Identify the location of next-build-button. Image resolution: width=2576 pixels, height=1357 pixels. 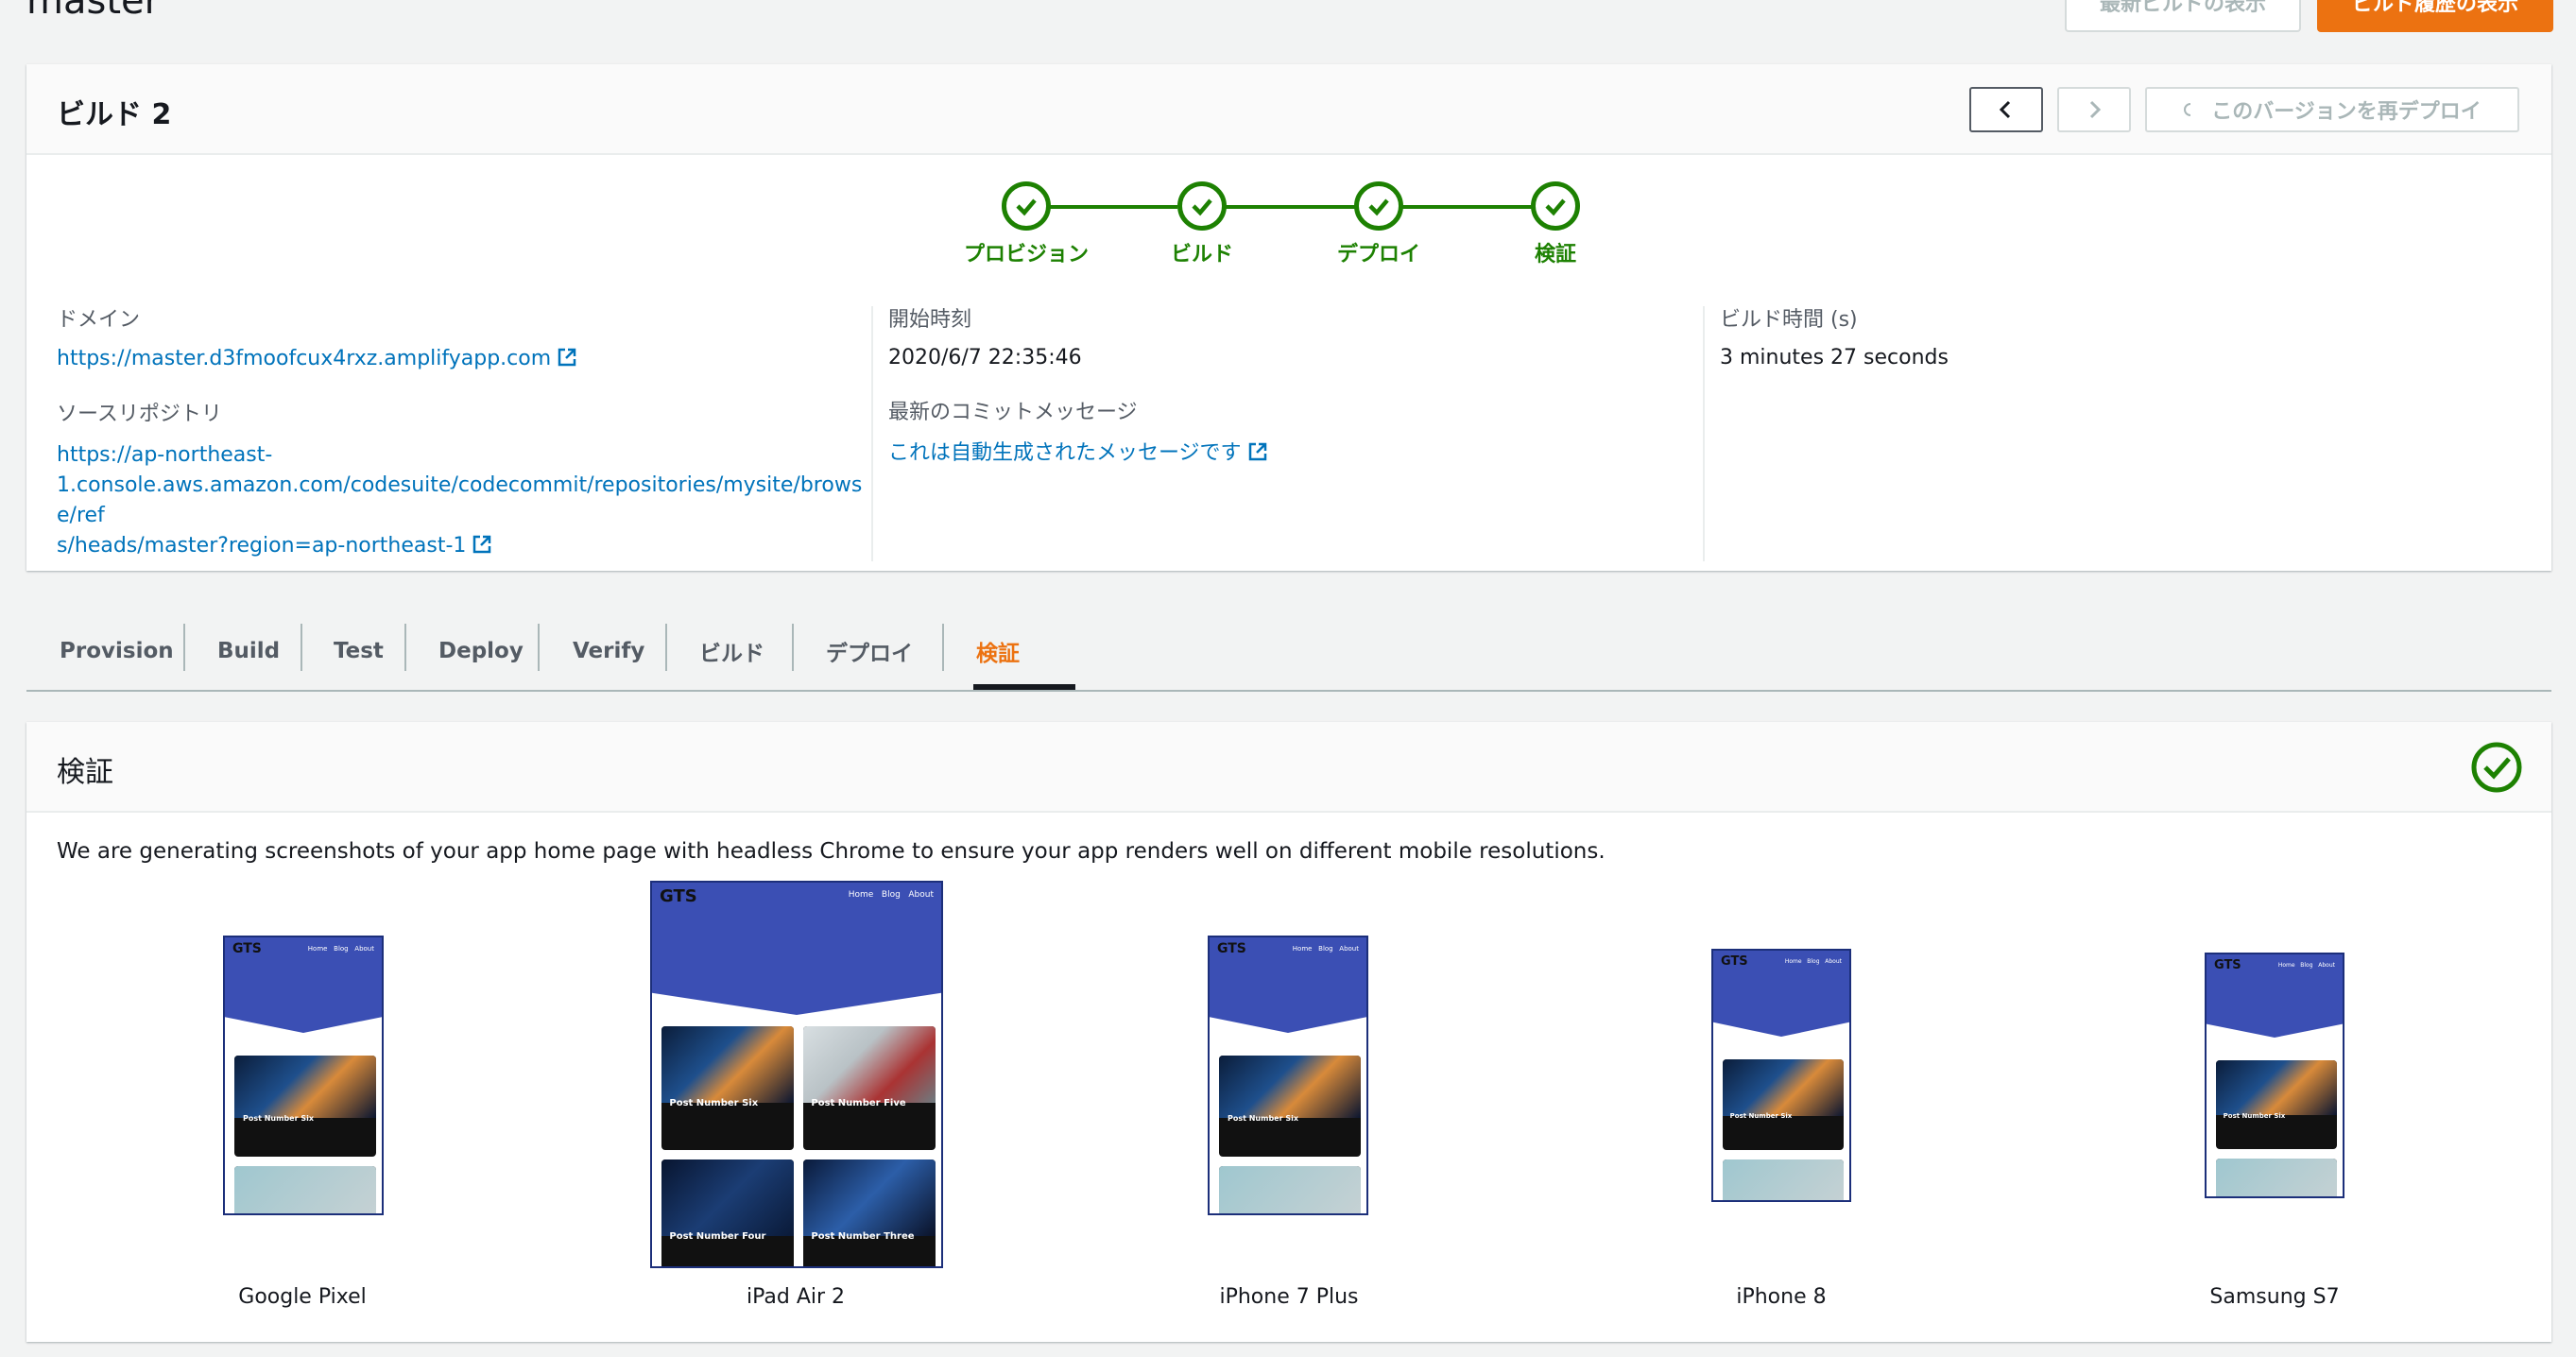
(2094, 109).